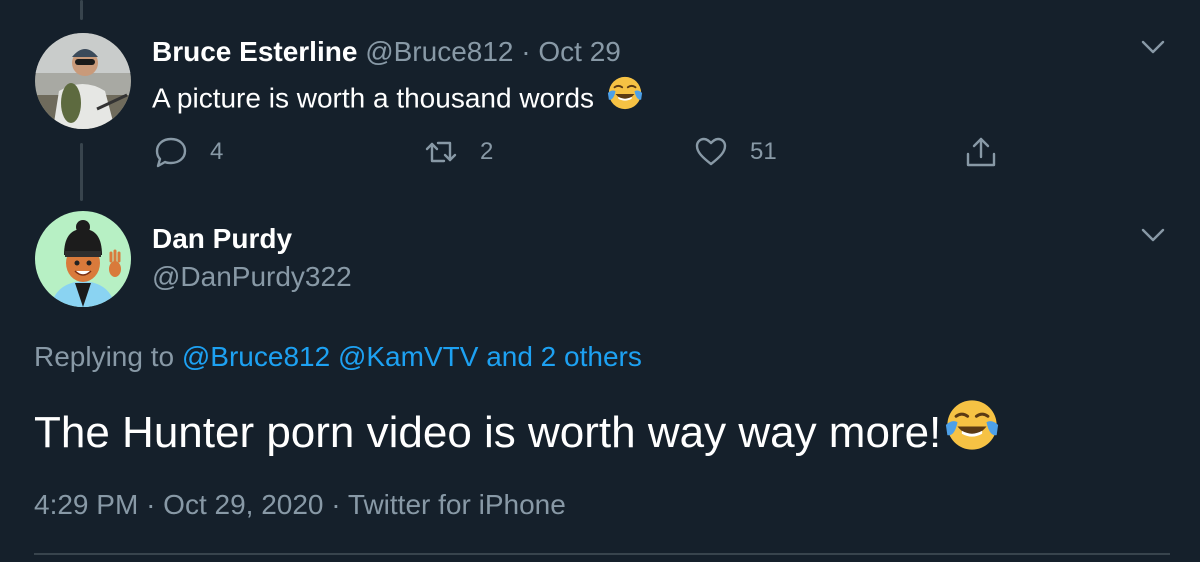 The image size is (1200, 562). I want to click on heart-icon, so click(711, 151).